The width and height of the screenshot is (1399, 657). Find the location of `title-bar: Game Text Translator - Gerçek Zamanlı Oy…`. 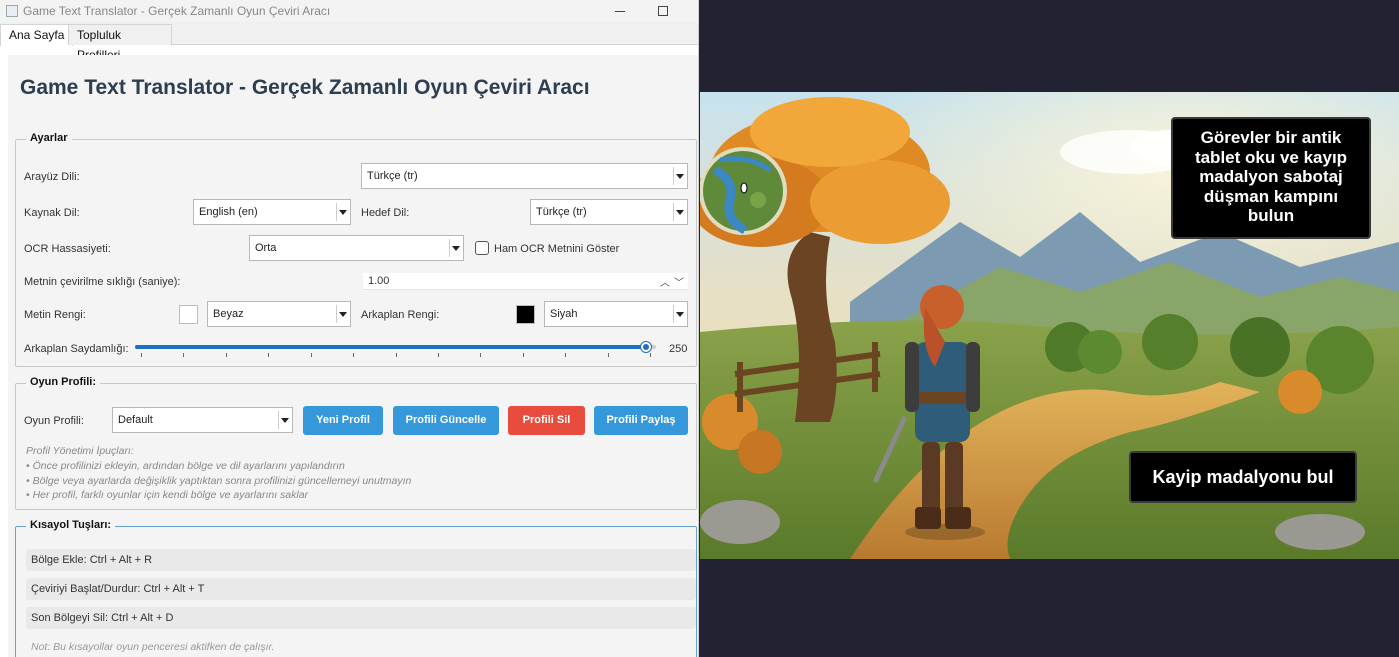

title-bar: Game Text Translator - Gerçek Zamanlı Oy… is located at coordinates (349, 11).